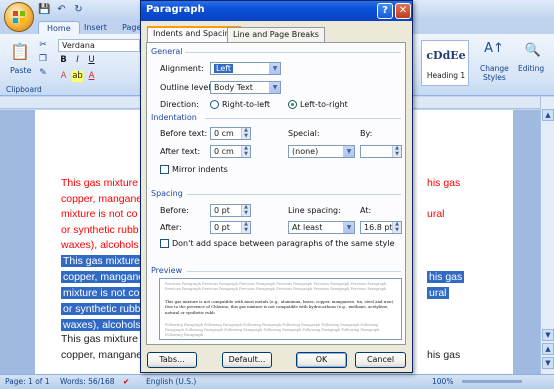  I want to click on line-spacing-select: At least ▼, so click(321, 227).